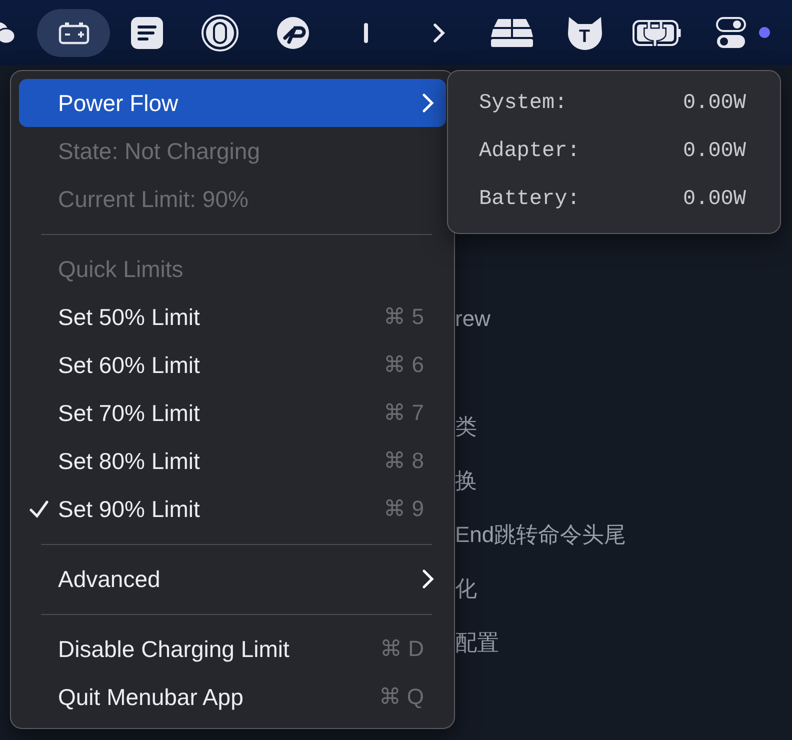  Describe the element at coordinates (404, 509) in the screenshot. I see `shortcut-text: ⌘ 9` at that location.